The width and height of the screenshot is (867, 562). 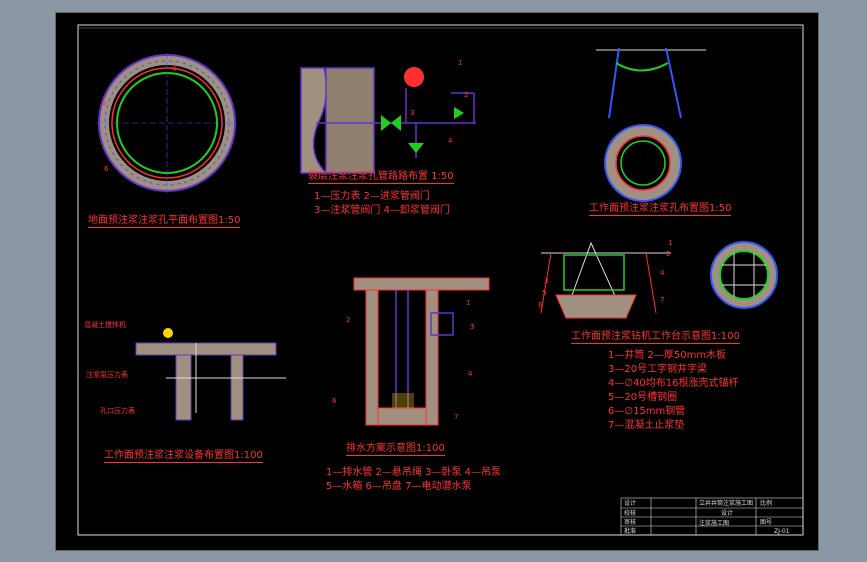 I want to click on drill-mark-6: 6, so click(x=540, y=305).